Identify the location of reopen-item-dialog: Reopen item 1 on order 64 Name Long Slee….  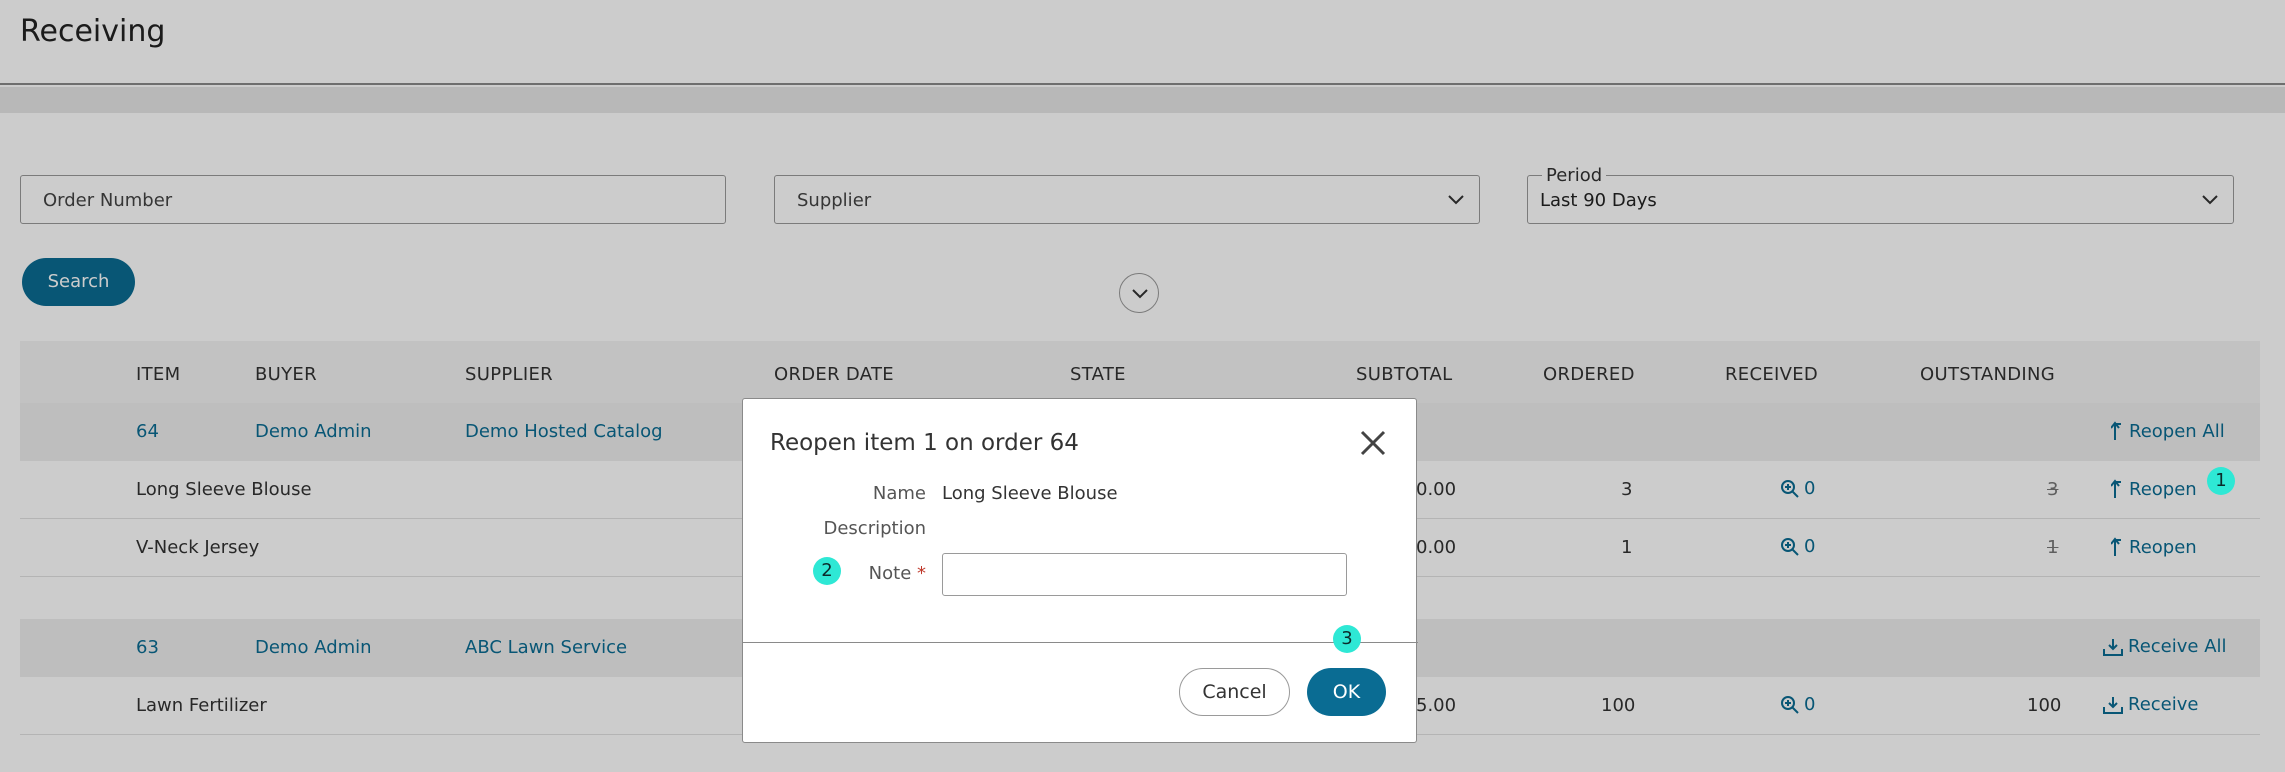
(1080, 570).